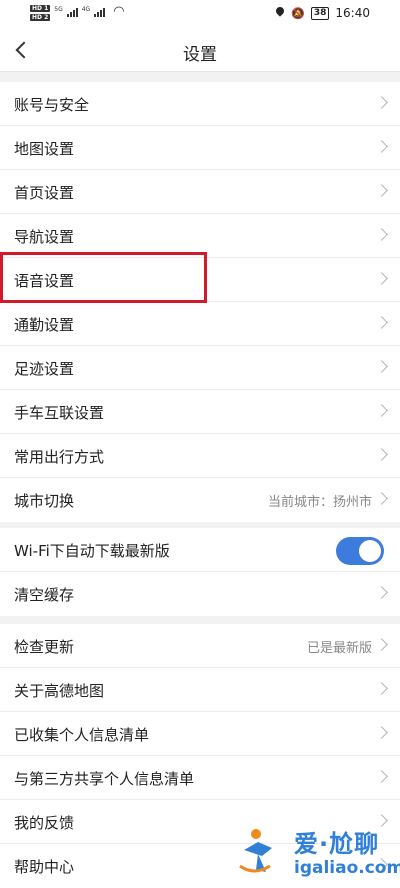 The height and width of the screenshot is (888, 400). I want to click on update-status-value: 已是最新版, so click(339, 648).